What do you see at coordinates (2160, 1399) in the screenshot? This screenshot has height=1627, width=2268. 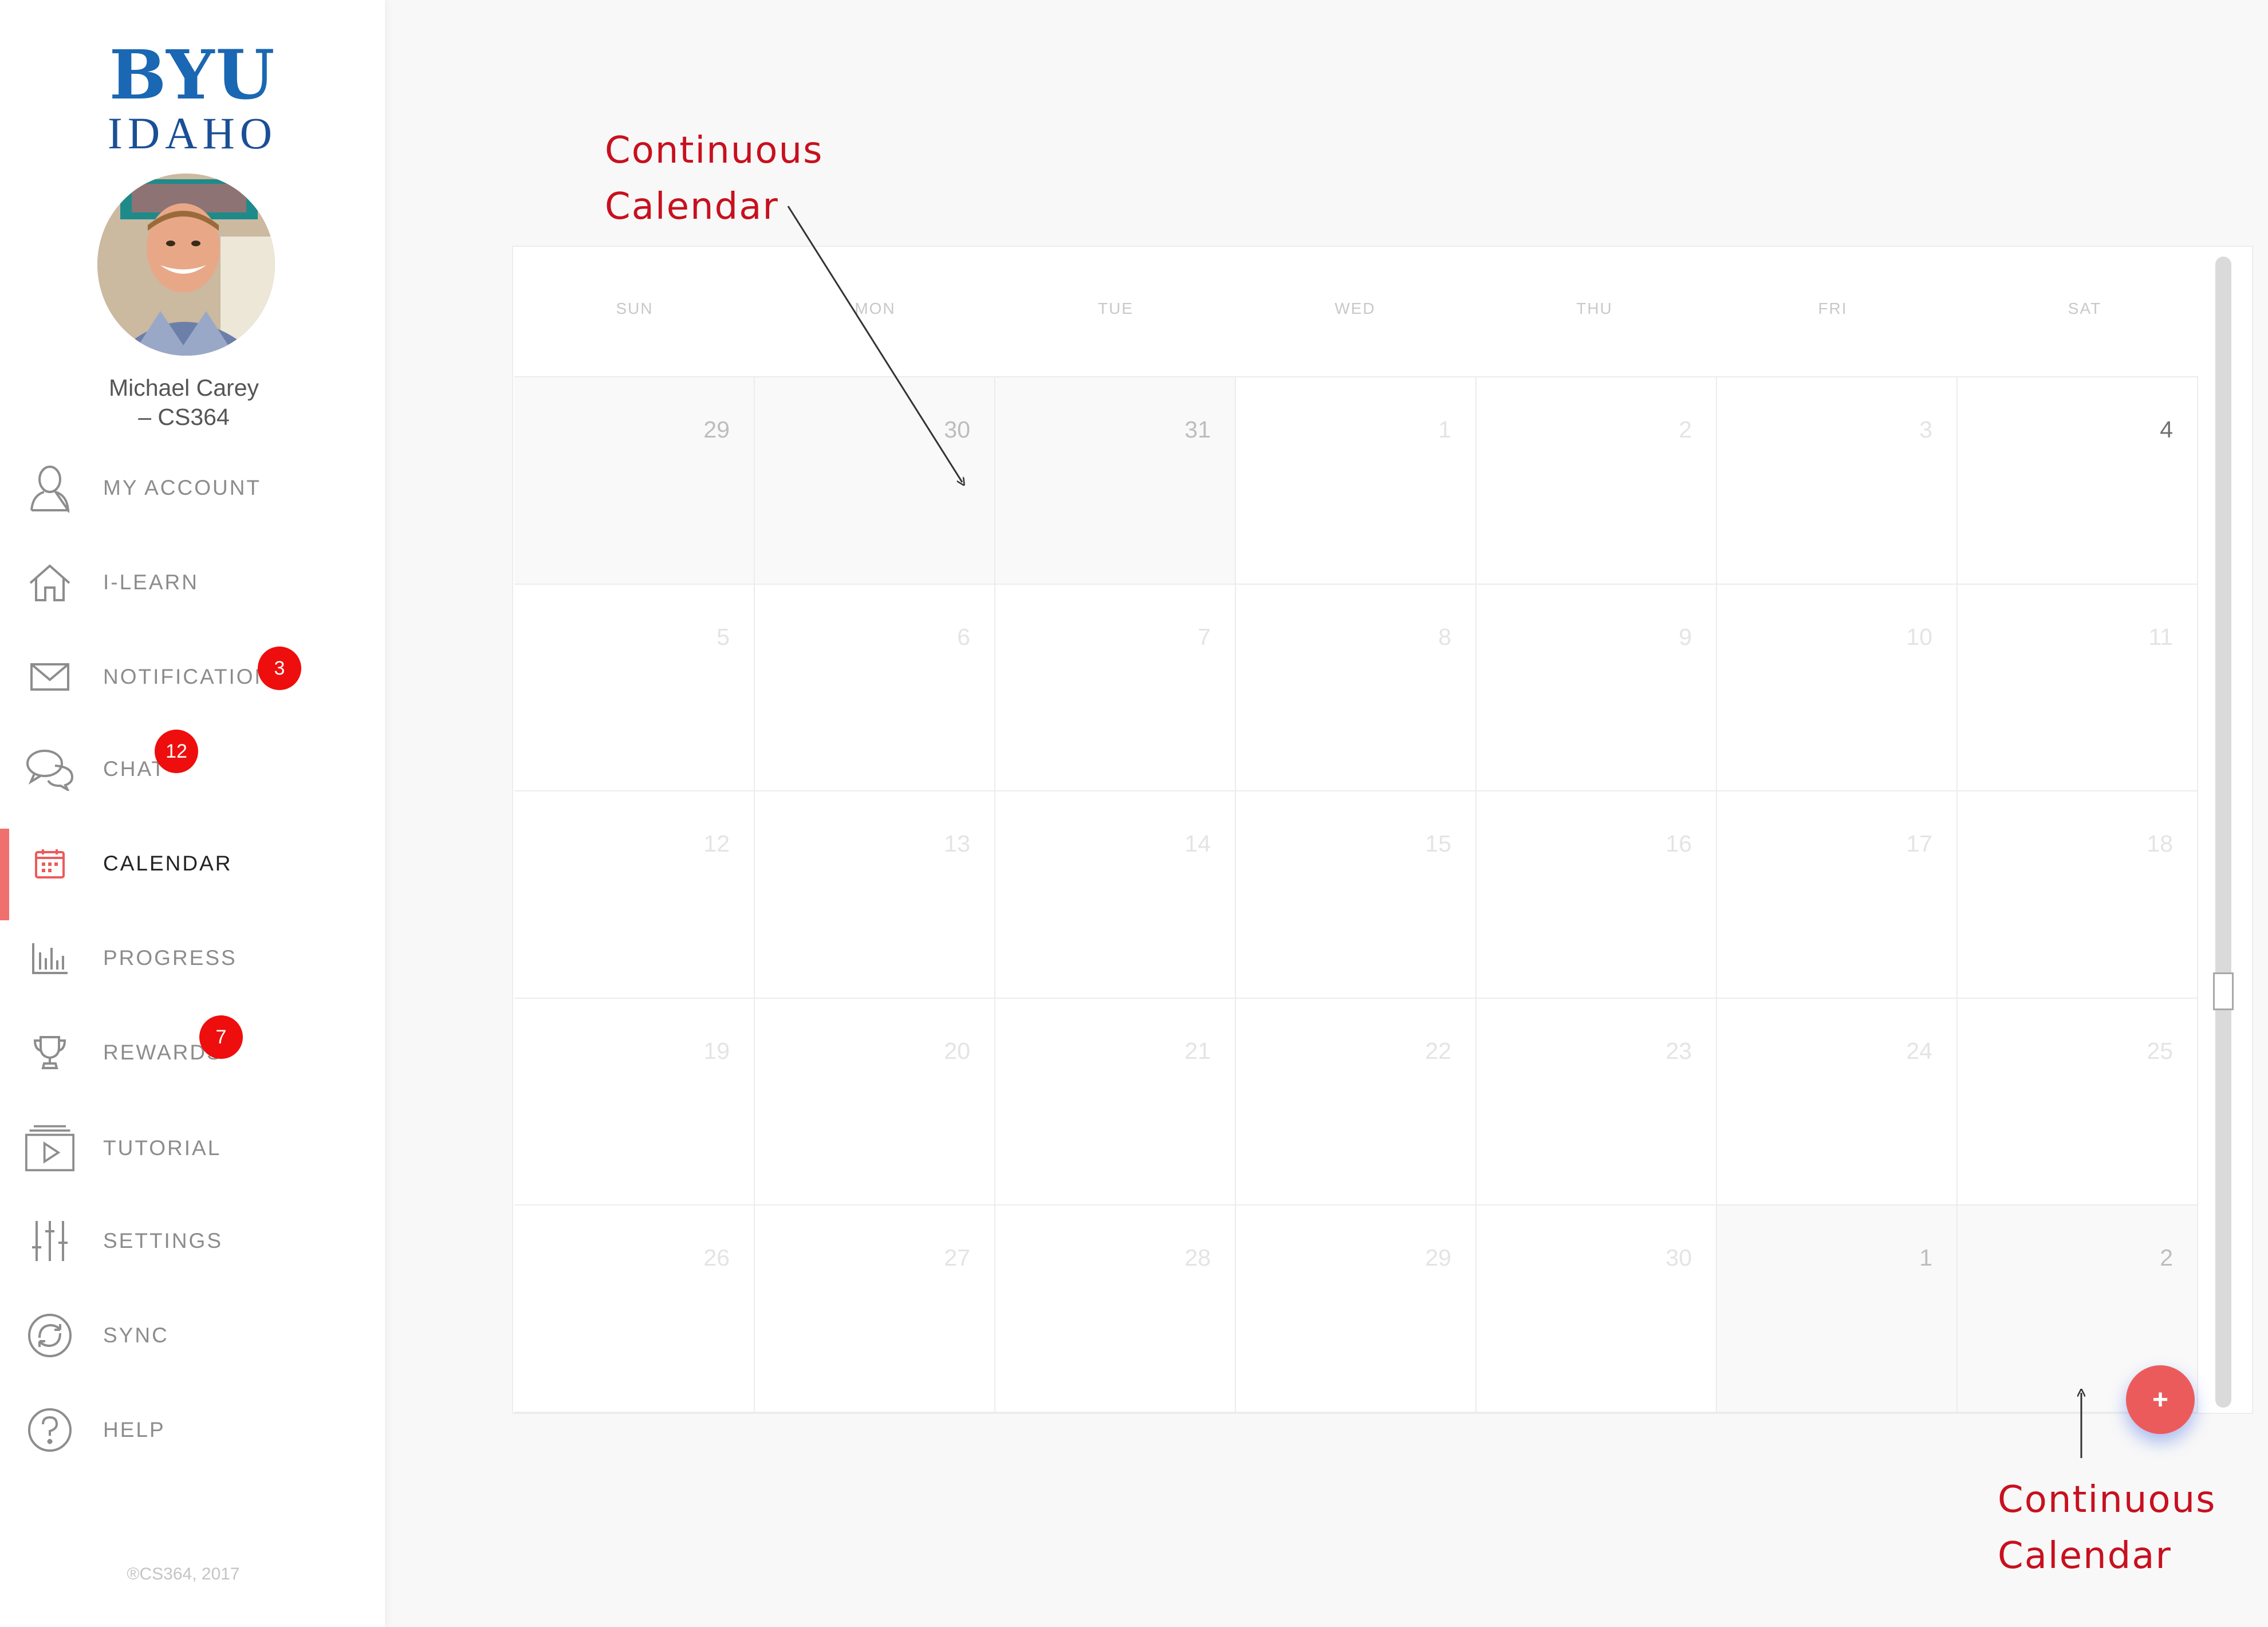 I see `add-event-button: +` at bounding box center [2160, 1399].